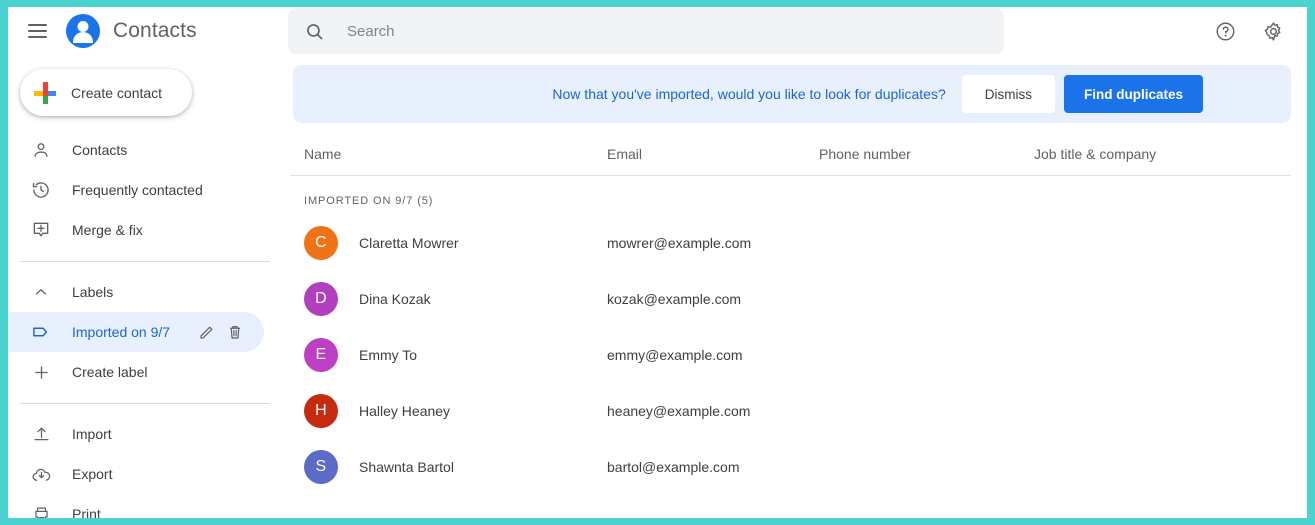 The image size is (1315, 525). I want to click on contact-email: heaney@example.com, so click(679, 411).